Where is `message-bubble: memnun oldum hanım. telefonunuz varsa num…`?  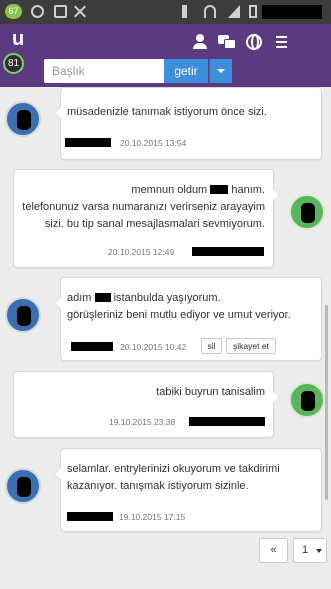
message-bubble: memnun oldum hanım. telefonunuz varsa num… is located at coordinates (146, 218).